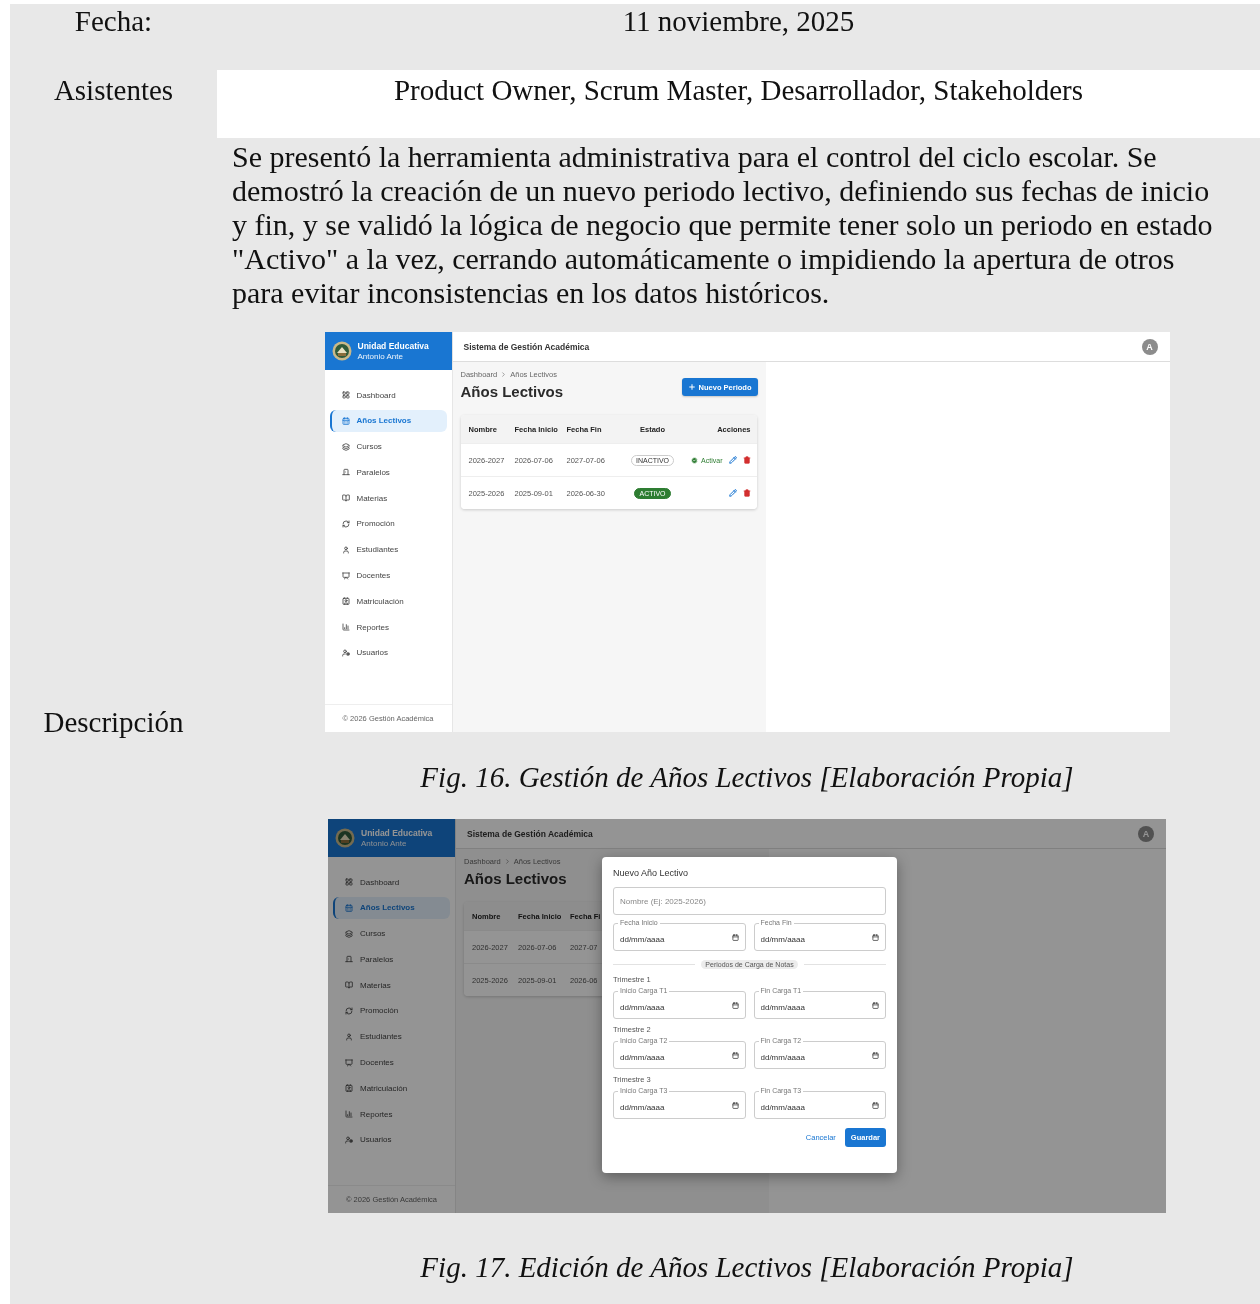  What do you see at coordinates (113, 90) in the screenshot?
I see `row-label: Asistentes` at bounding box center [113, 90].